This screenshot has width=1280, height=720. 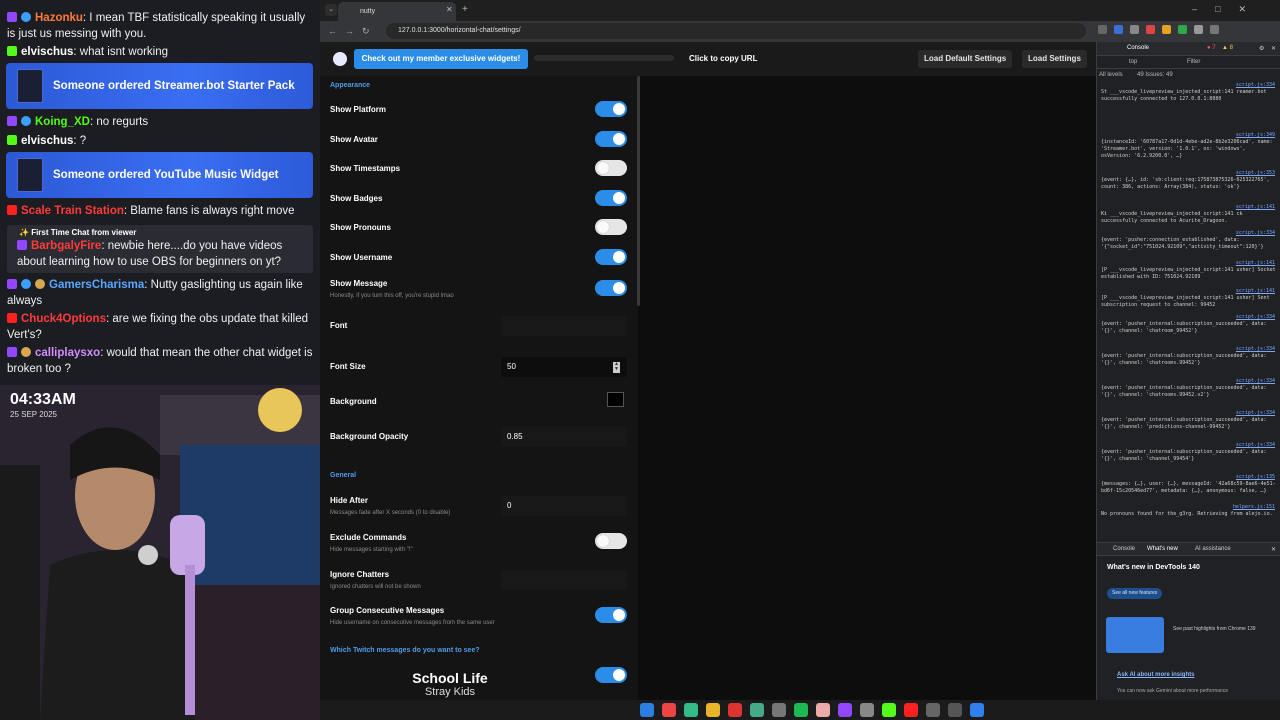 What do you see at coordinates (1162, 549) in the screenshot?
I see `drawer-tab-whats-new: What's new` at bounding box center [1162, 549].